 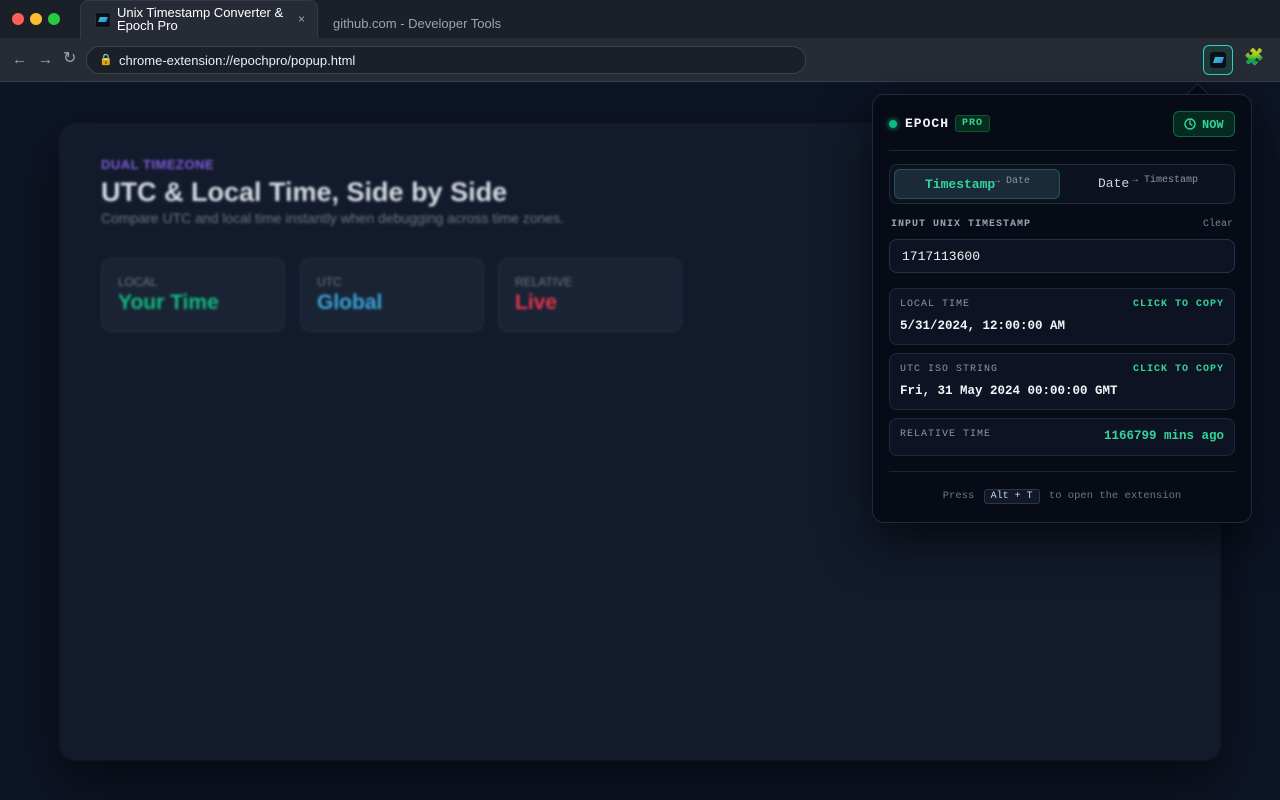 I want to click on tab-timestamp-to-date: Timestamp → Date, so click(x=977, y=184).